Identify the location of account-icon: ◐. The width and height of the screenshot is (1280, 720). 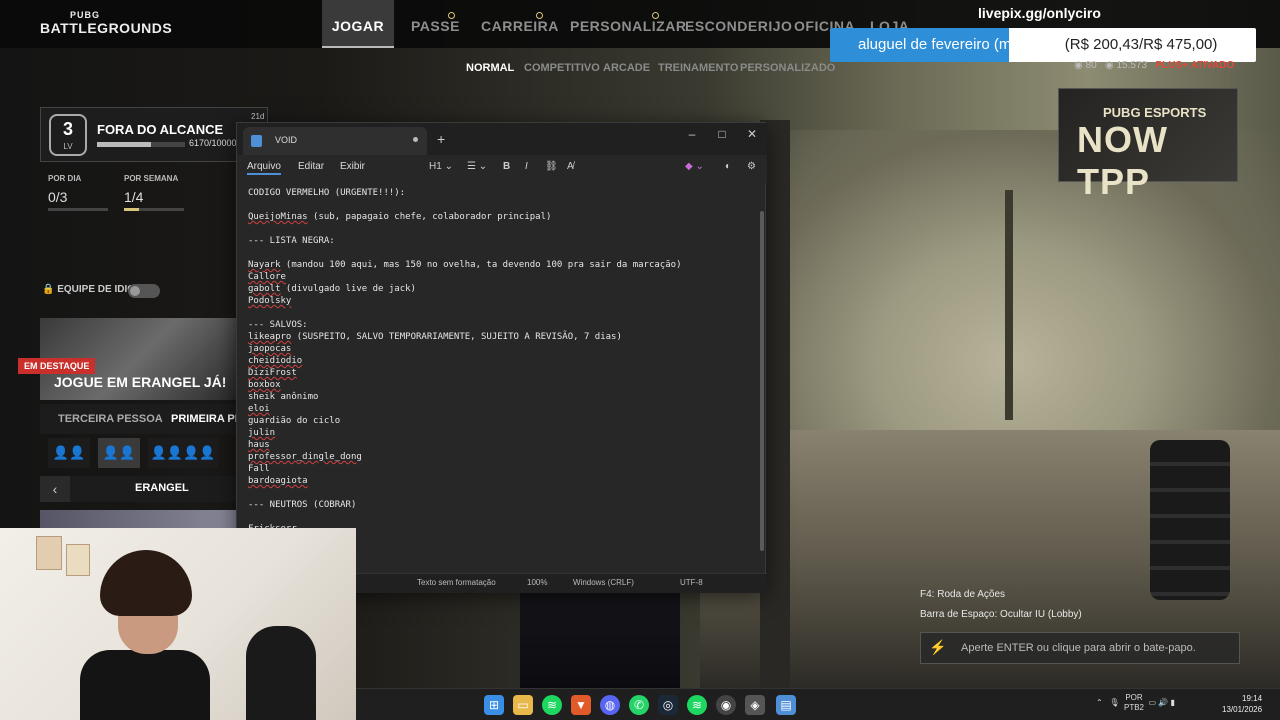
(728, 166).